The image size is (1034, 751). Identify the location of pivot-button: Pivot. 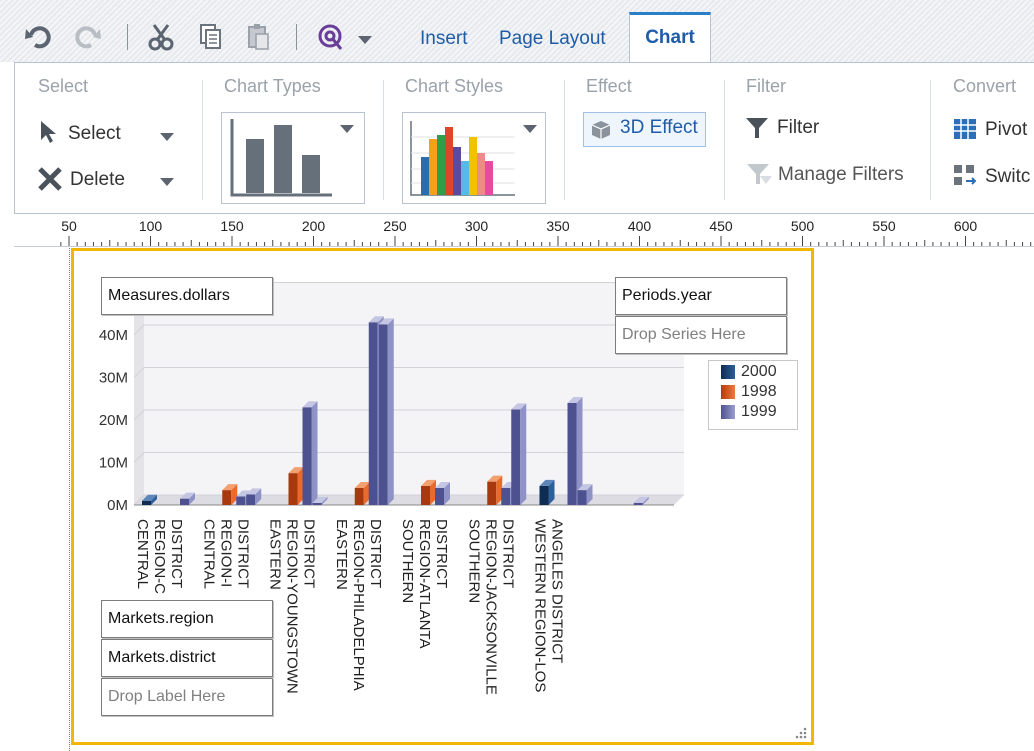
(1006, 130).